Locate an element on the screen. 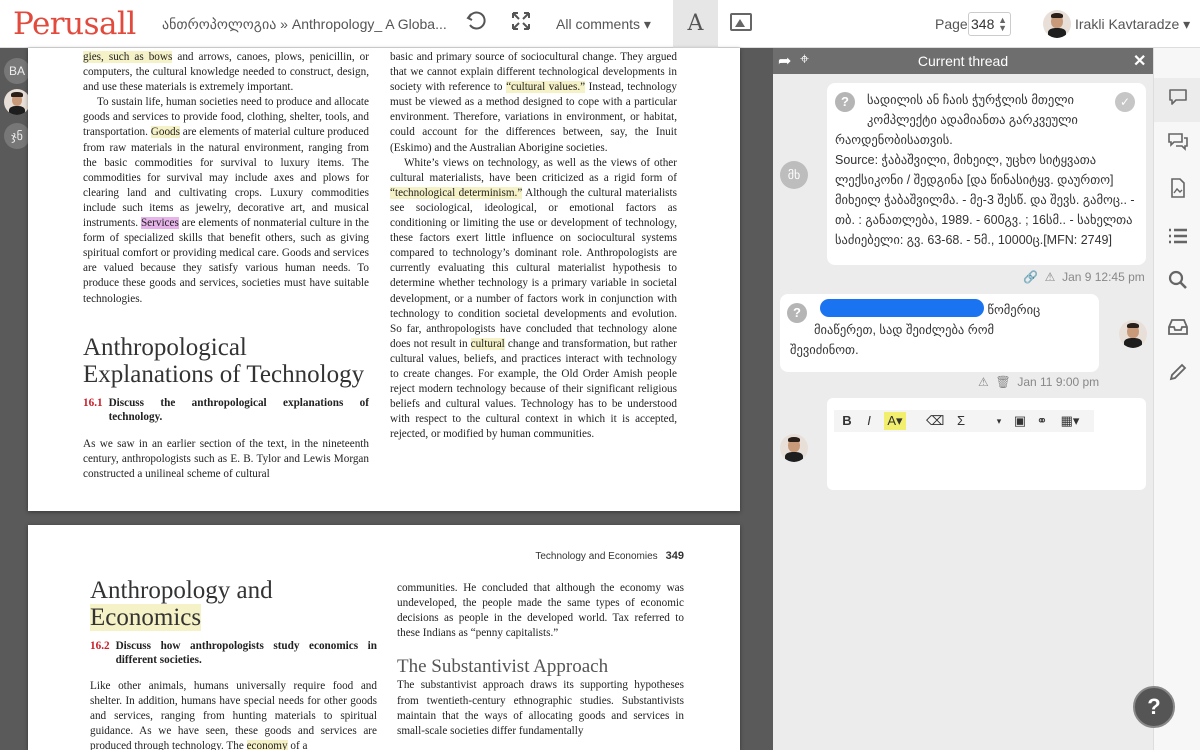  reply-avatar is located at coordinates (794, 448).